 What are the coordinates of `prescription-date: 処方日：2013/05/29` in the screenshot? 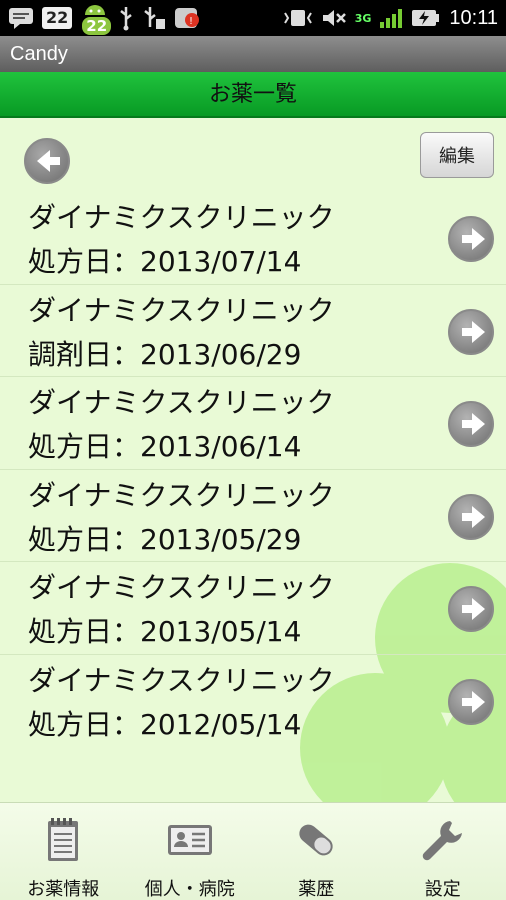 It's located at (165, 539).